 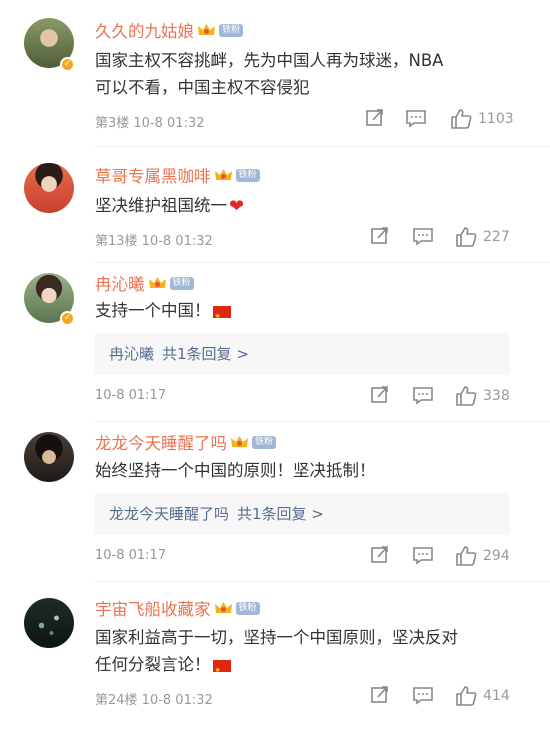 What do you see at coordinates (150, 123) in the screenshot?
I see `comment-meta: 第3楼 10-8 01:32` at bounding box center [150, 123].